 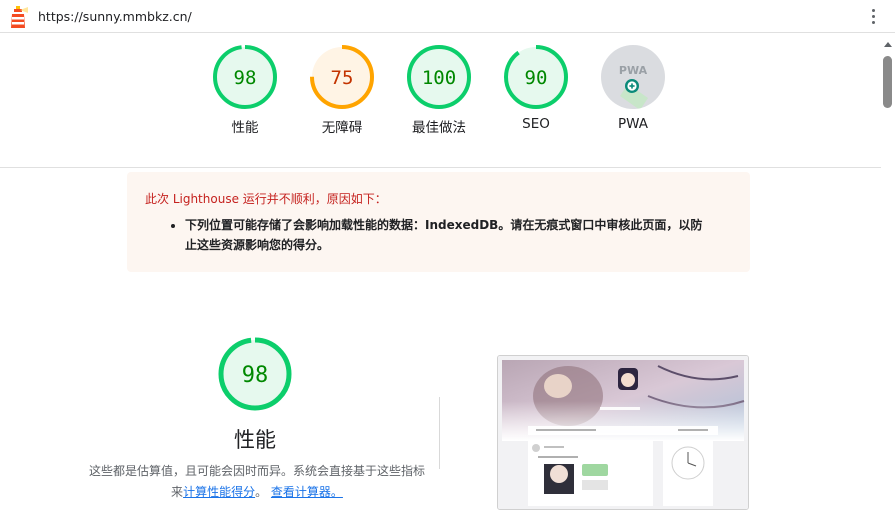 I want to click on gauge-label: SEO, so click(x=536, y=124).